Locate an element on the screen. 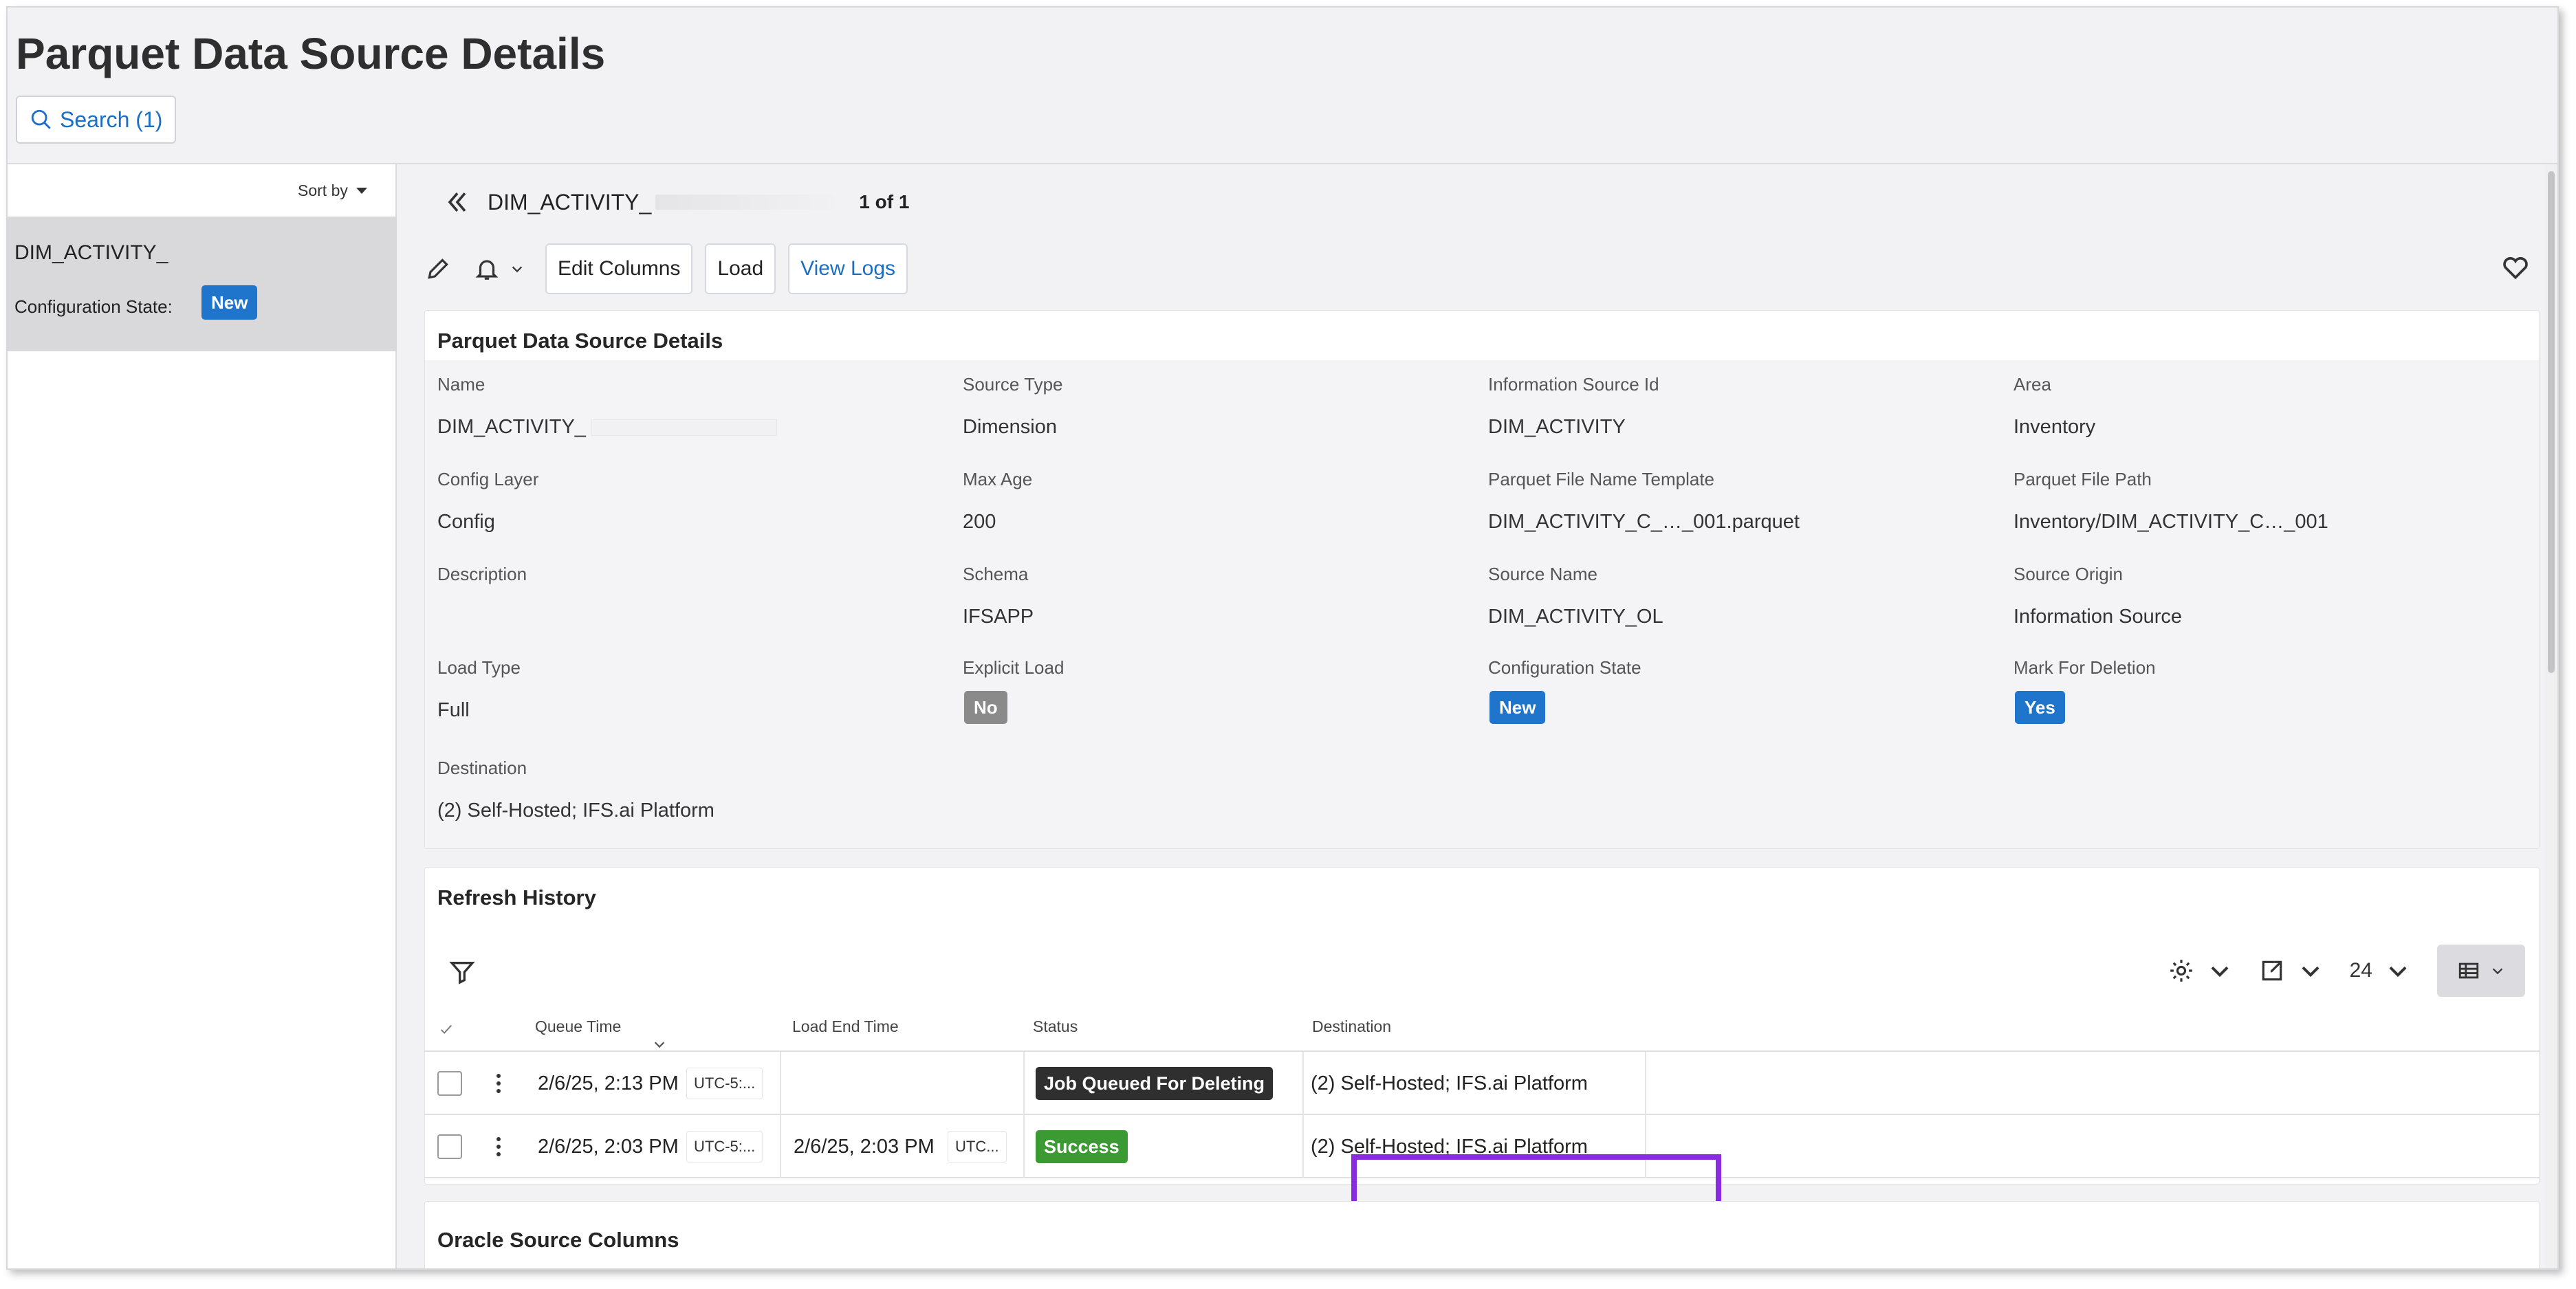  record-name: DIM_ACTIVITY_ is located at coordinates (570, 201).